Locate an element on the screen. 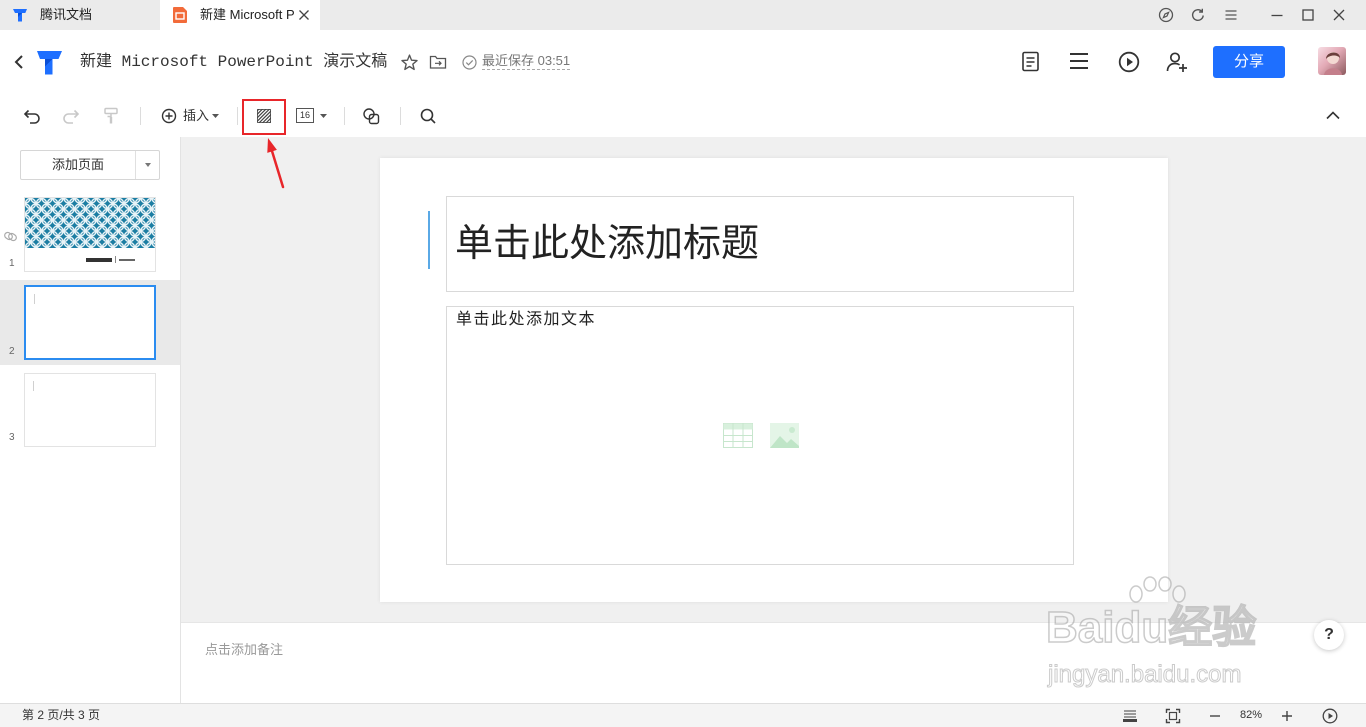 The image size is (1366, 727). compass-icon is located at coordinates (1166, 15).